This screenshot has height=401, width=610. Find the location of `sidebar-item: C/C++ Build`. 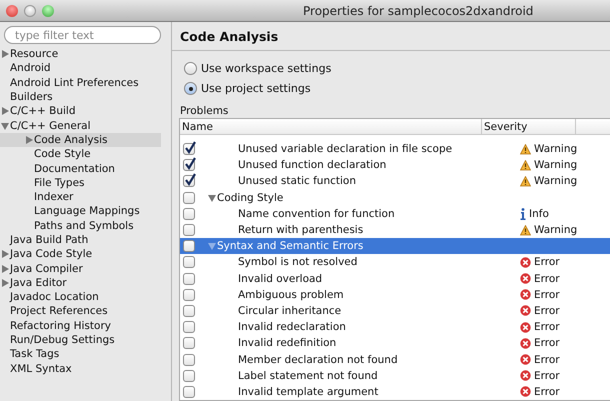

sidebar-item: C/C++ Build is located at coordinates (85, 111).